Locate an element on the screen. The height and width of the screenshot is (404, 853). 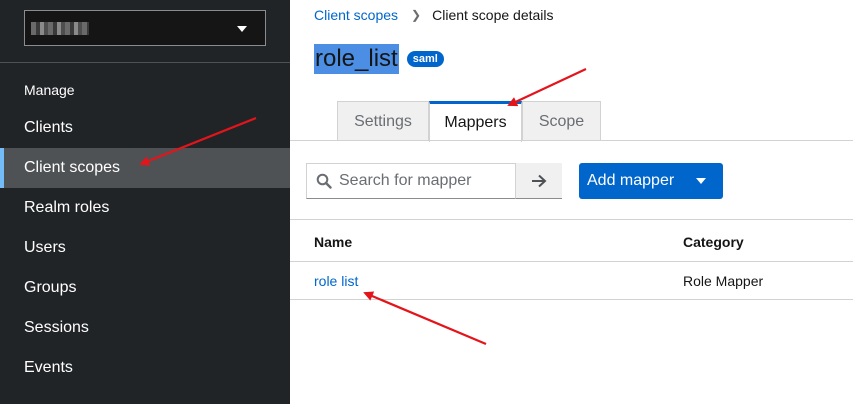
add-mapper-button: Add mapper is located at coordinates (651, 181).